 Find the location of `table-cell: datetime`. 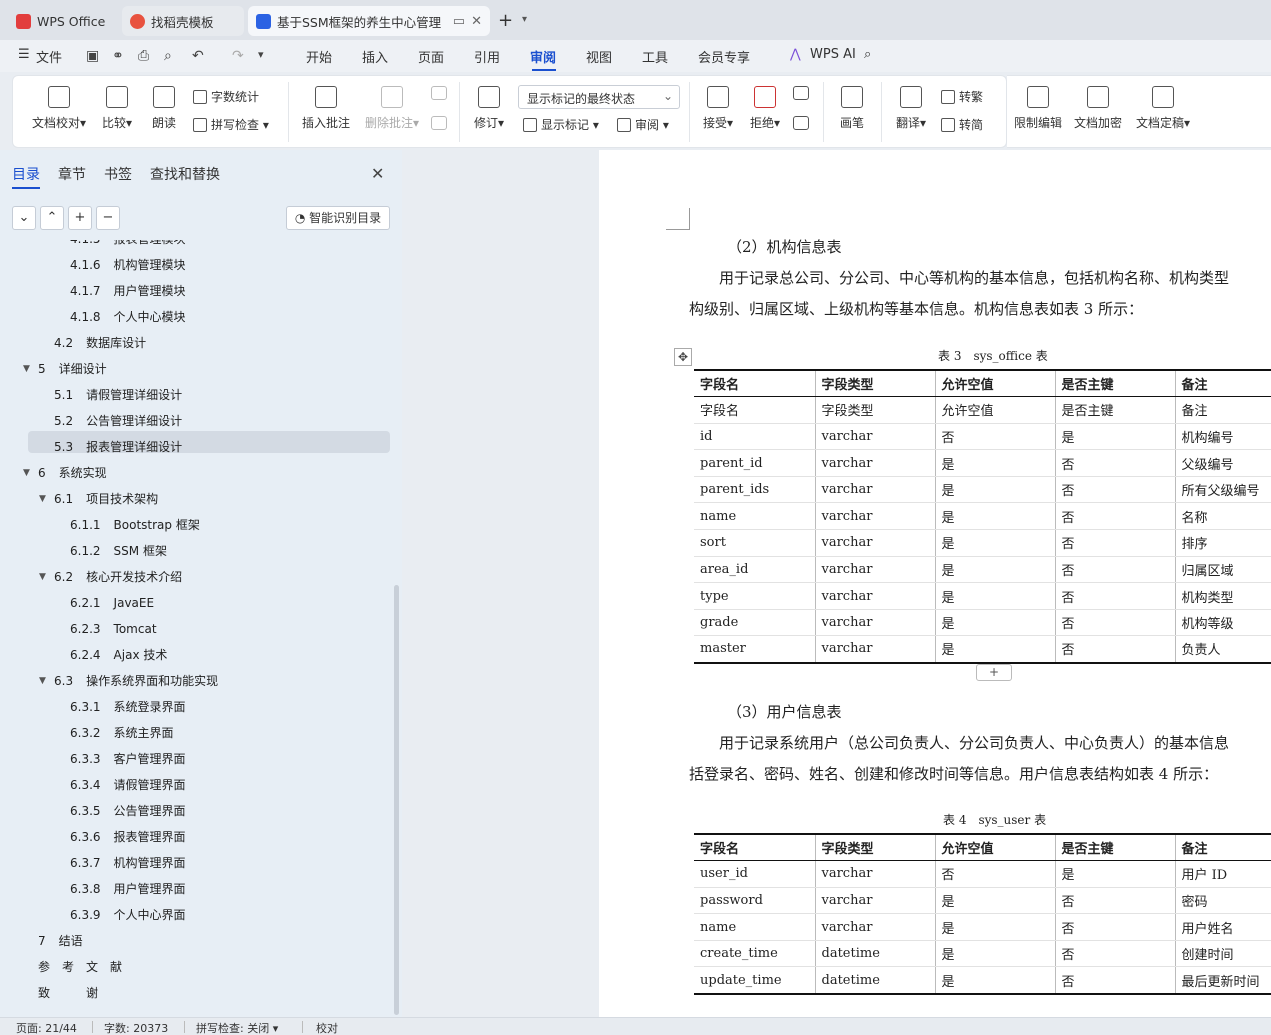

table-cell: datetime is located at coordinates (875, 954).